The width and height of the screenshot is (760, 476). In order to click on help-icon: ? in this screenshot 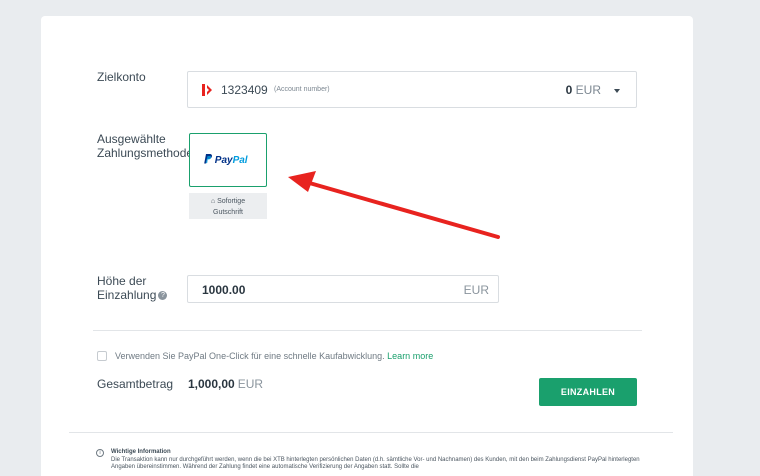, I will do `click(163, 296)`.